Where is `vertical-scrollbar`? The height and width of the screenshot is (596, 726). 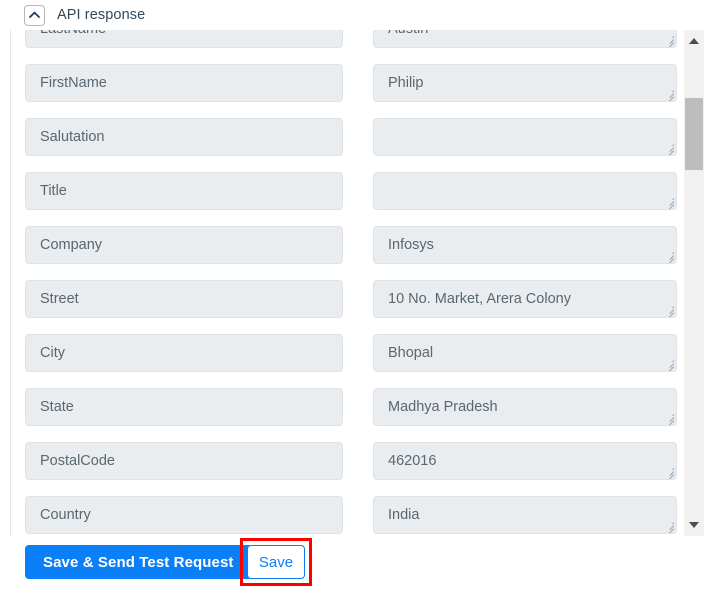 vertical-scrollbar is located at coordinates (694, 283).